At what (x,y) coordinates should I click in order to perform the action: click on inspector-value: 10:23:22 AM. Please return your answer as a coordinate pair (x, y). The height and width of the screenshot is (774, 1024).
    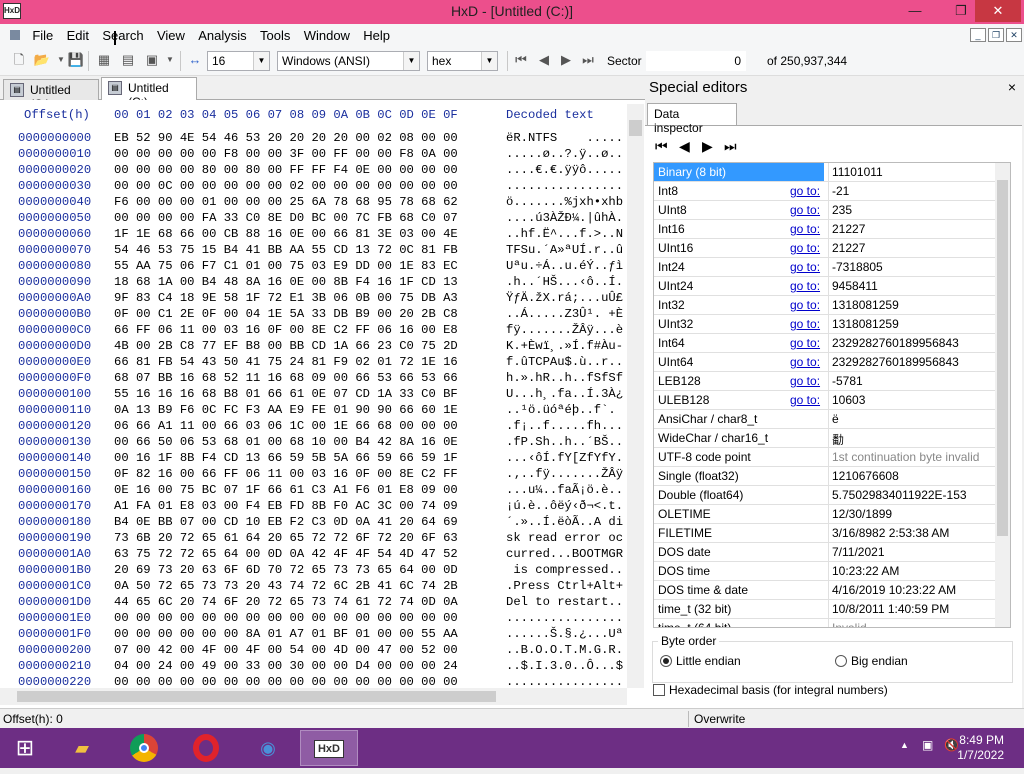
    Looking at the image, I should click on (912, 571).